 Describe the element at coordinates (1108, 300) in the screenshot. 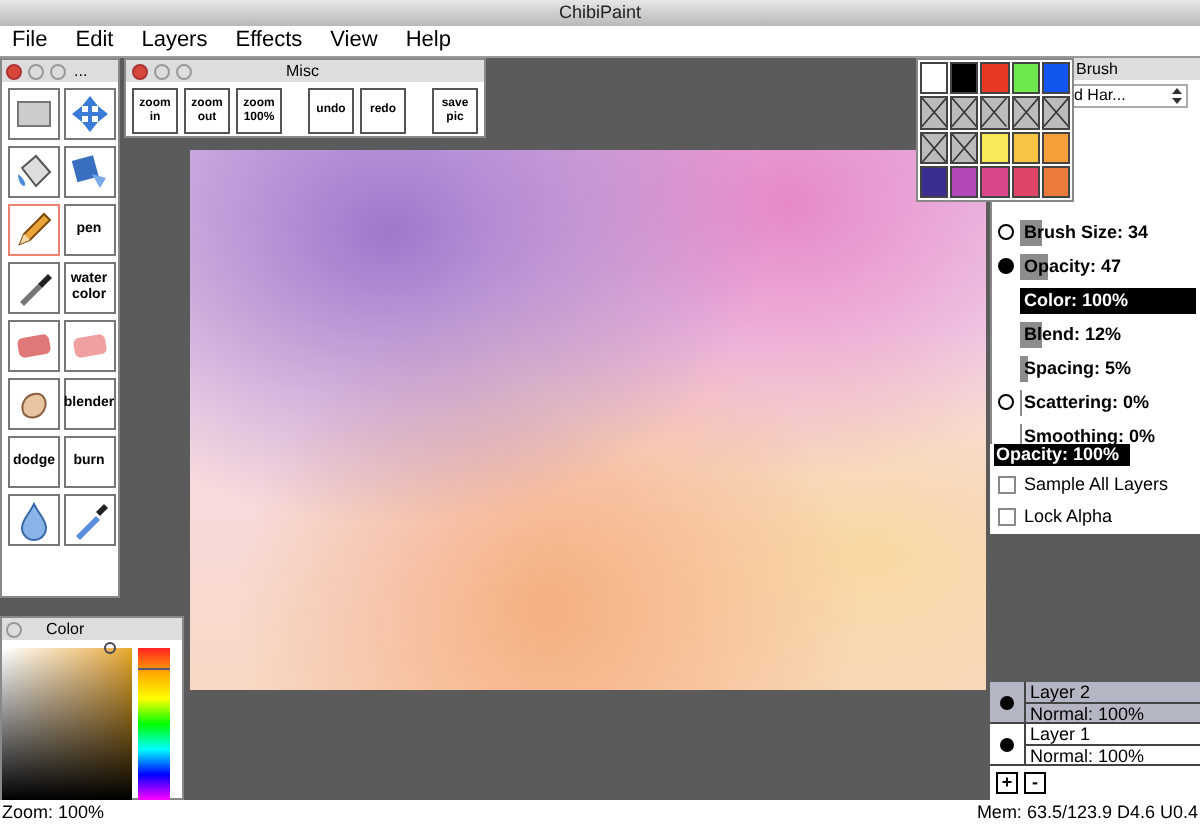

I see `brush-slider: Color: 100%` at that location.